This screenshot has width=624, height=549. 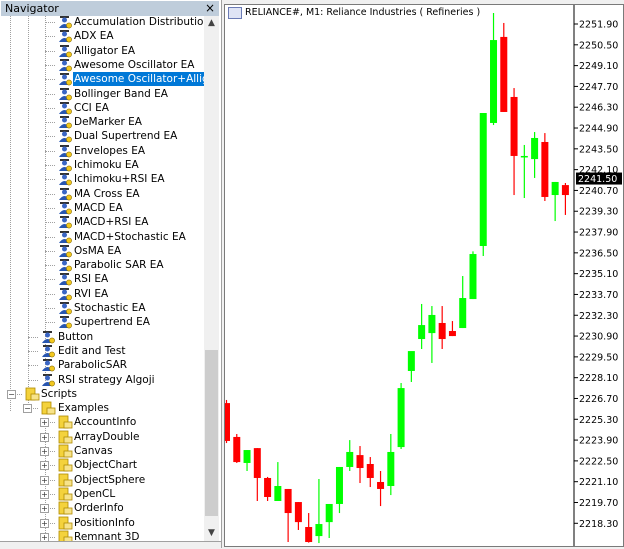 I want to click on tree-item: Envelopes EA, so click(x=102, y=151).